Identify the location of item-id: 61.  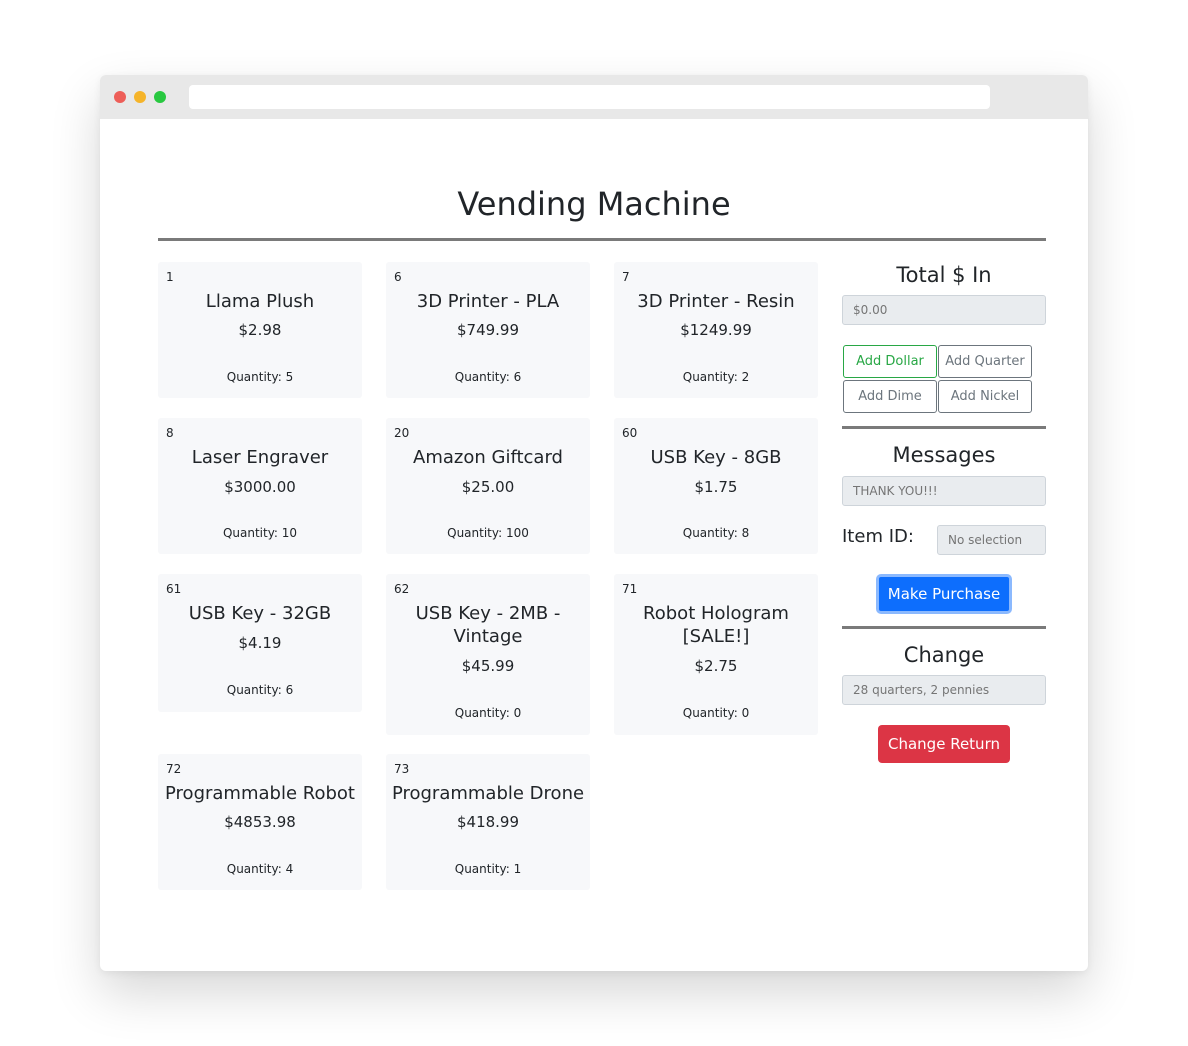
(174, 589).